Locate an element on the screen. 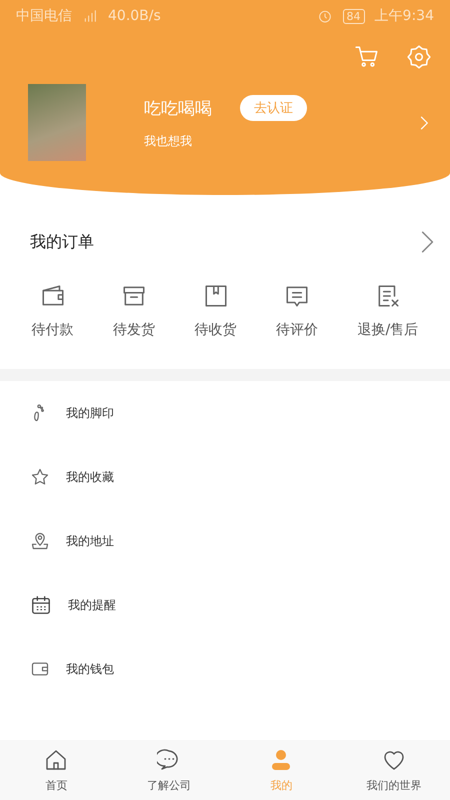 This screenshot has width=450, height=800. alarm-icon is located at coordinates (324, 16).